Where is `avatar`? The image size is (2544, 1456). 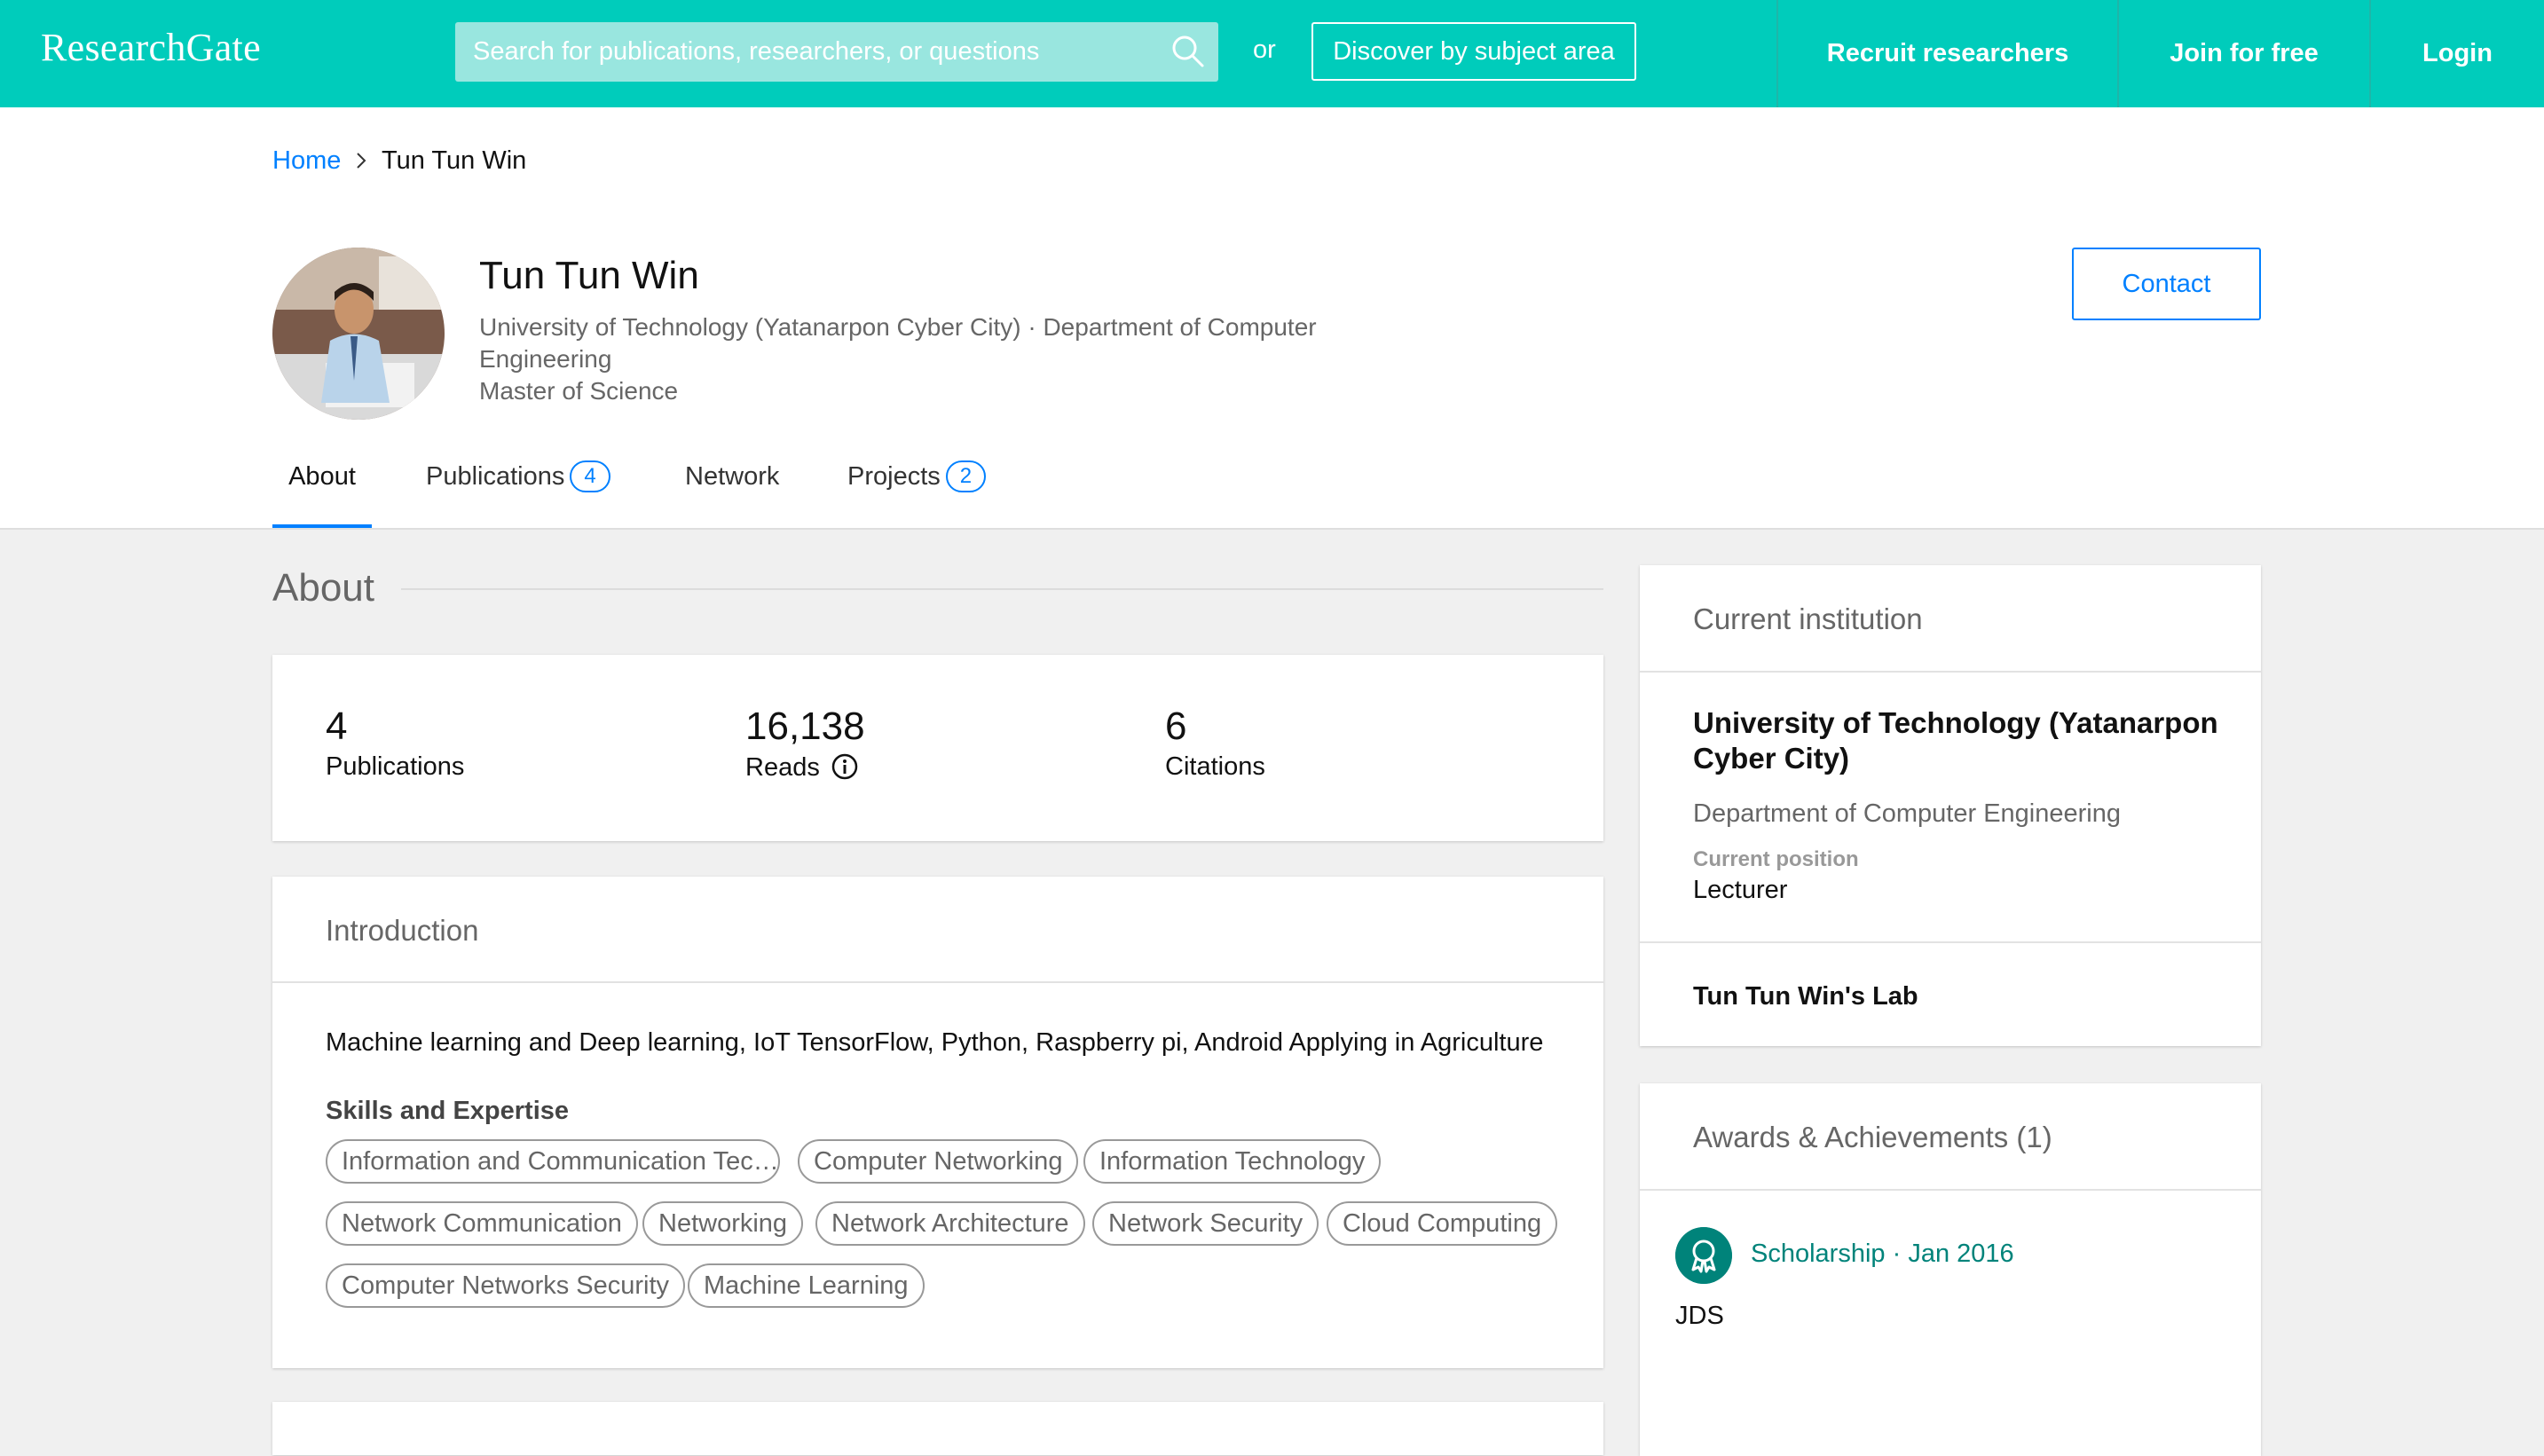 avatar is located at coordinates (358, 334).